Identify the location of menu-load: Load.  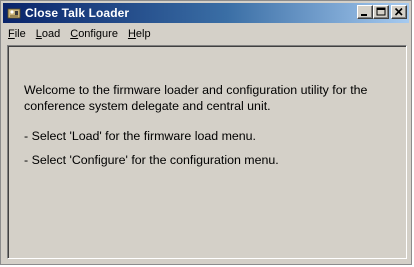
(48, 34).